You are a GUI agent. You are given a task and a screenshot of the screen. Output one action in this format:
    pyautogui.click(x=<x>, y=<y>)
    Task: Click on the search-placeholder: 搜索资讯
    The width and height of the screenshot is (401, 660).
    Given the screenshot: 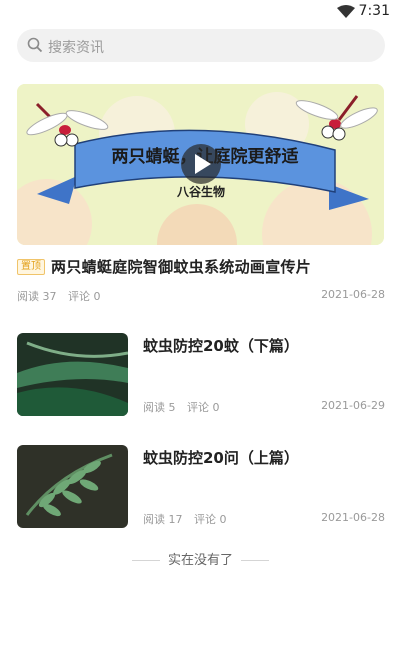 What is the action you would take?
    pyautogui.click(x=76, y=48)
    